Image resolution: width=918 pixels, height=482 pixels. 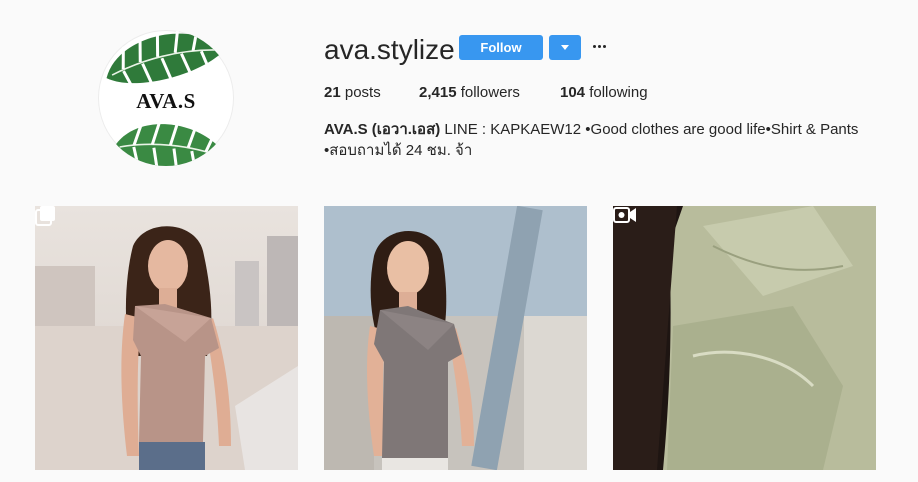 I want to click on followers-count: 2,415 followers, so click(x=469, y=93).